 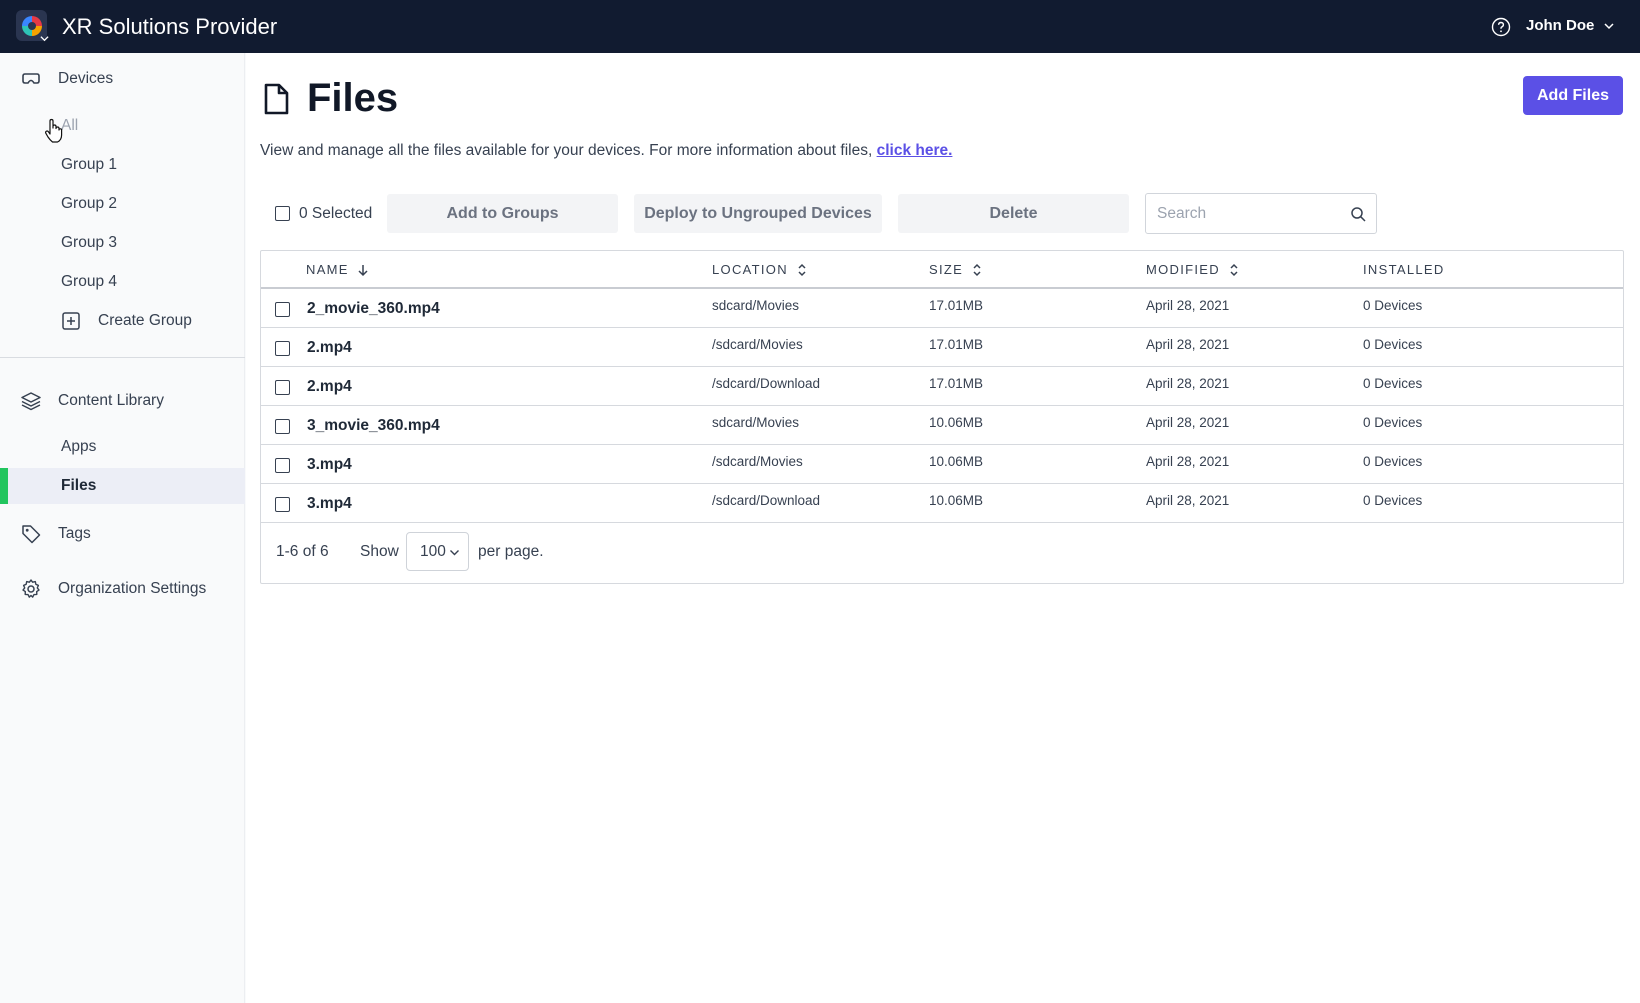 What do you see at coordinates (379, 551) in the screenshot?
I see `show-label: Show` at bounding box center [379, 551].